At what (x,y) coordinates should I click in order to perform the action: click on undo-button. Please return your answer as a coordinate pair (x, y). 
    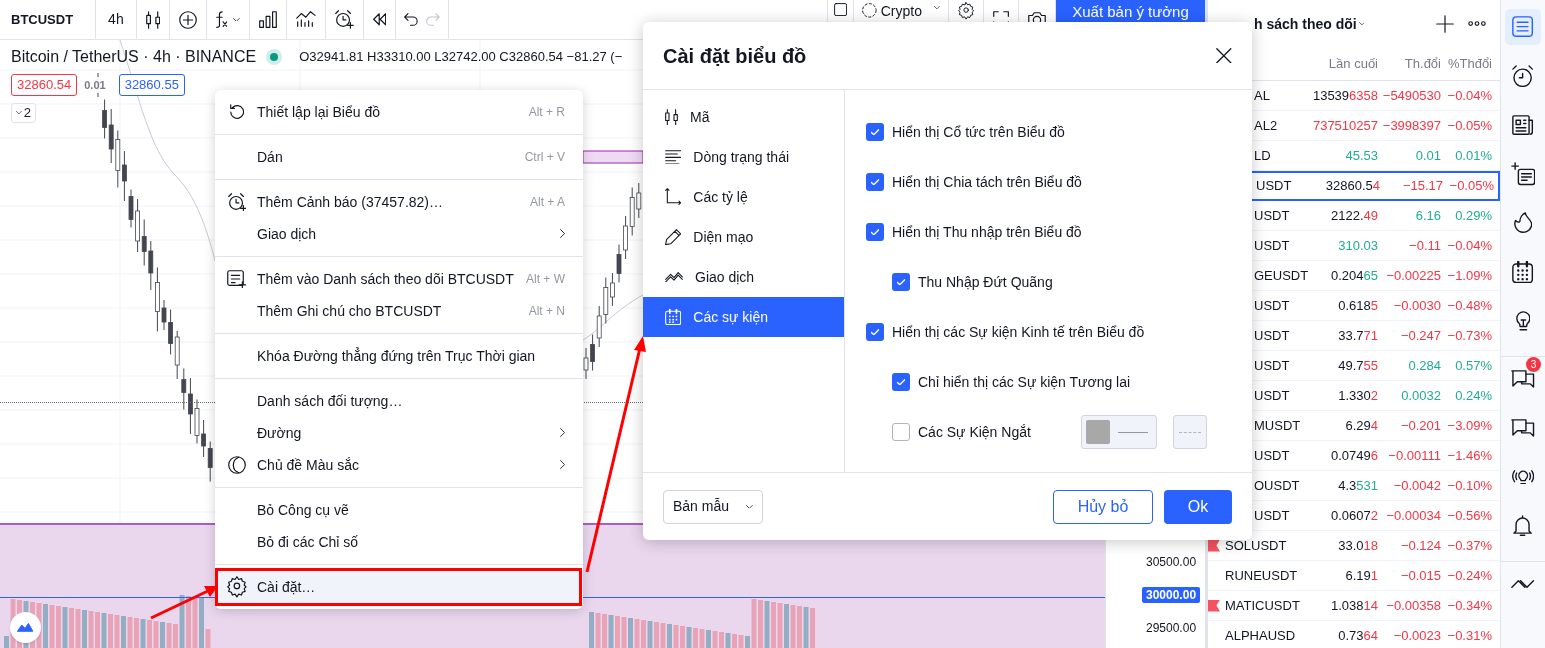
    Looking at the image, I should click on (411, 19).